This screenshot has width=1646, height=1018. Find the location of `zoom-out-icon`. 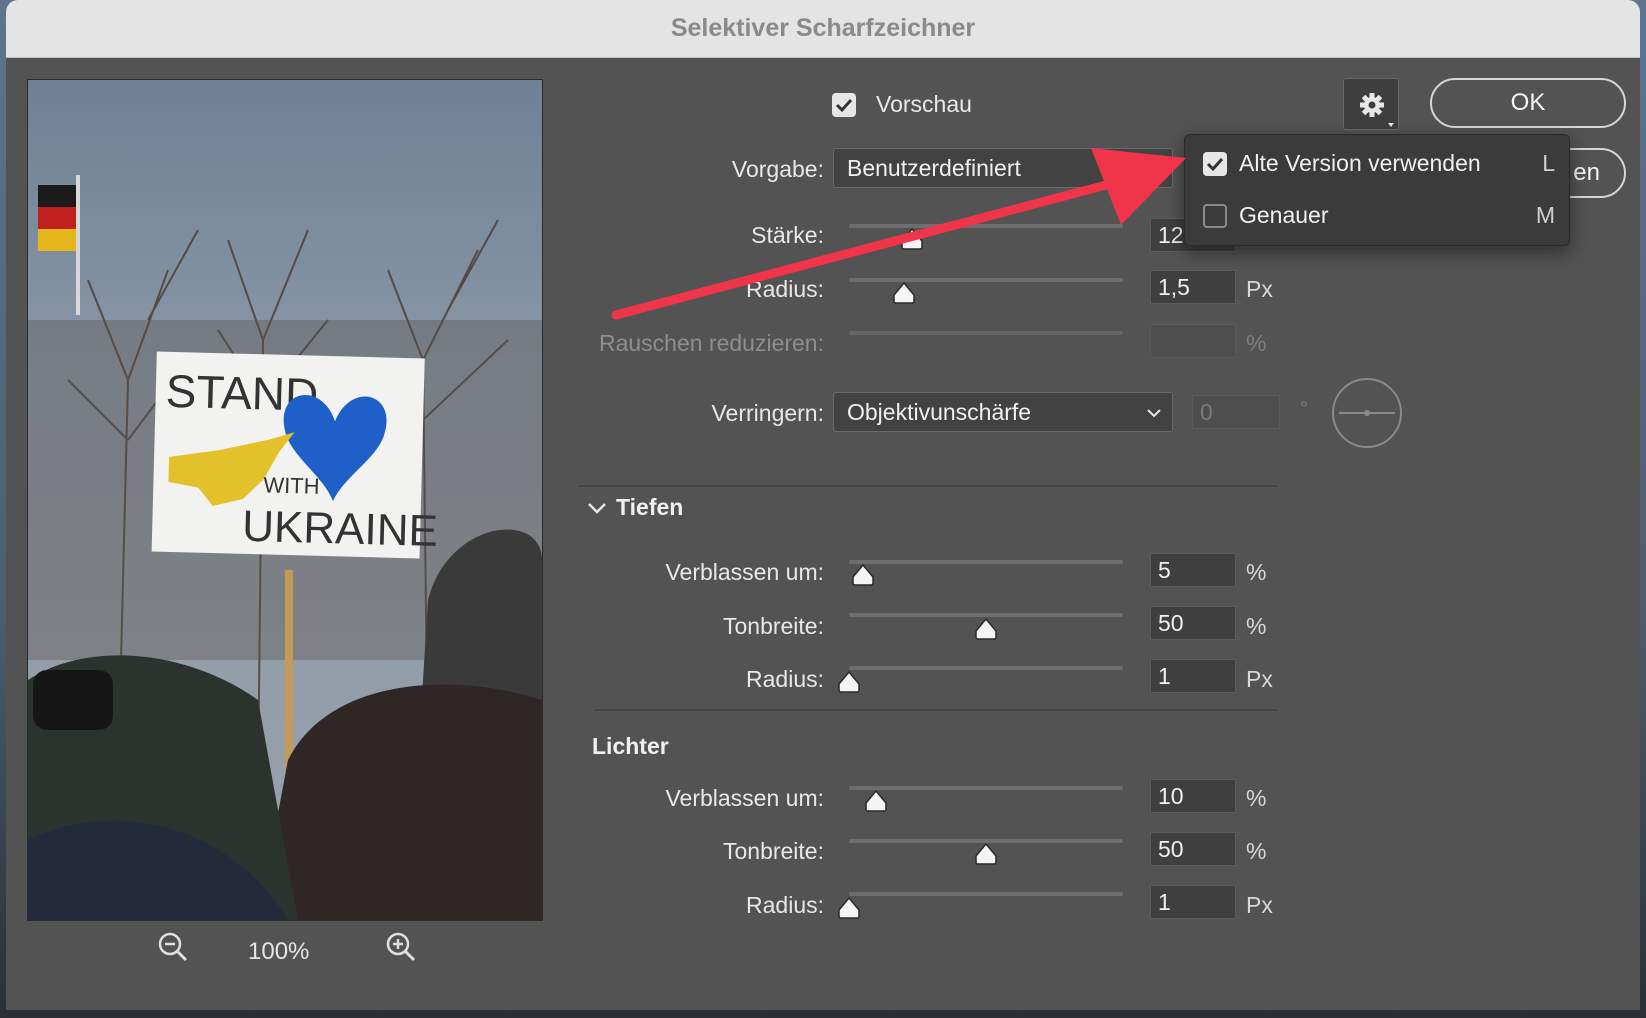

zoom-out-icon is located at coordinates (176, 950).